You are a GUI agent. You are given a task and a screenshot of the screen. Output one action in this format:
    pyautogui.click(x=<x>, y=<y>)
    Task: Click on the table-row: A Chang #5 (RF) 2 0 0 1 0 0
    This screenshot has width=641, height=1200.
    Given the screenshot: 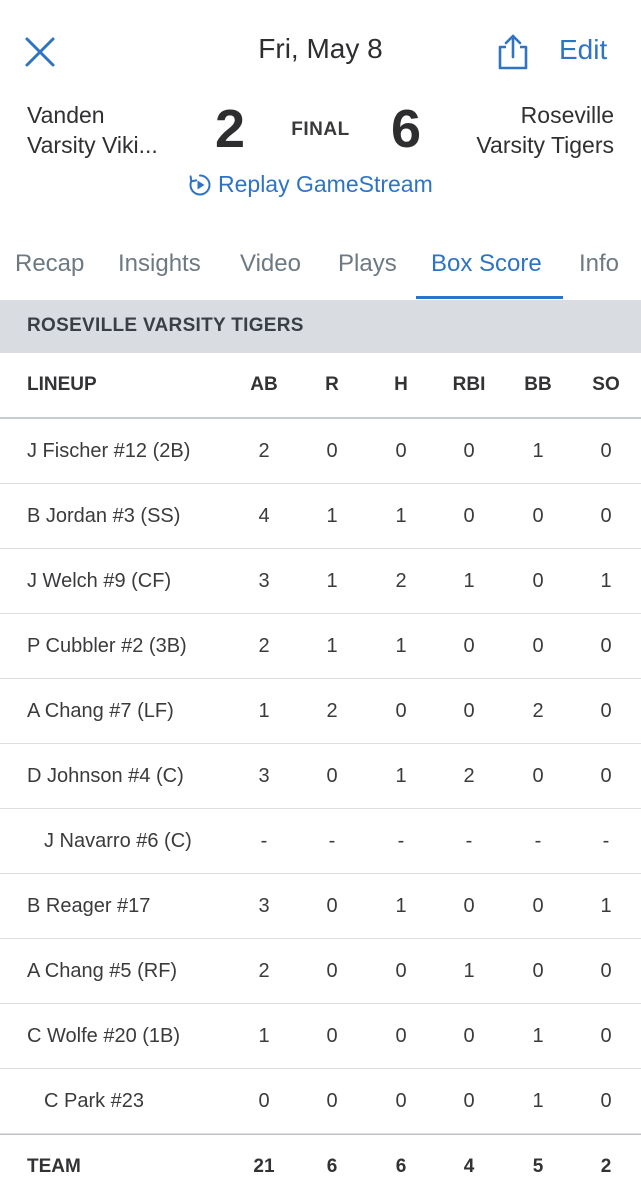 What is the action you would take?
    pyautogui.click(x=320, y=971)
    